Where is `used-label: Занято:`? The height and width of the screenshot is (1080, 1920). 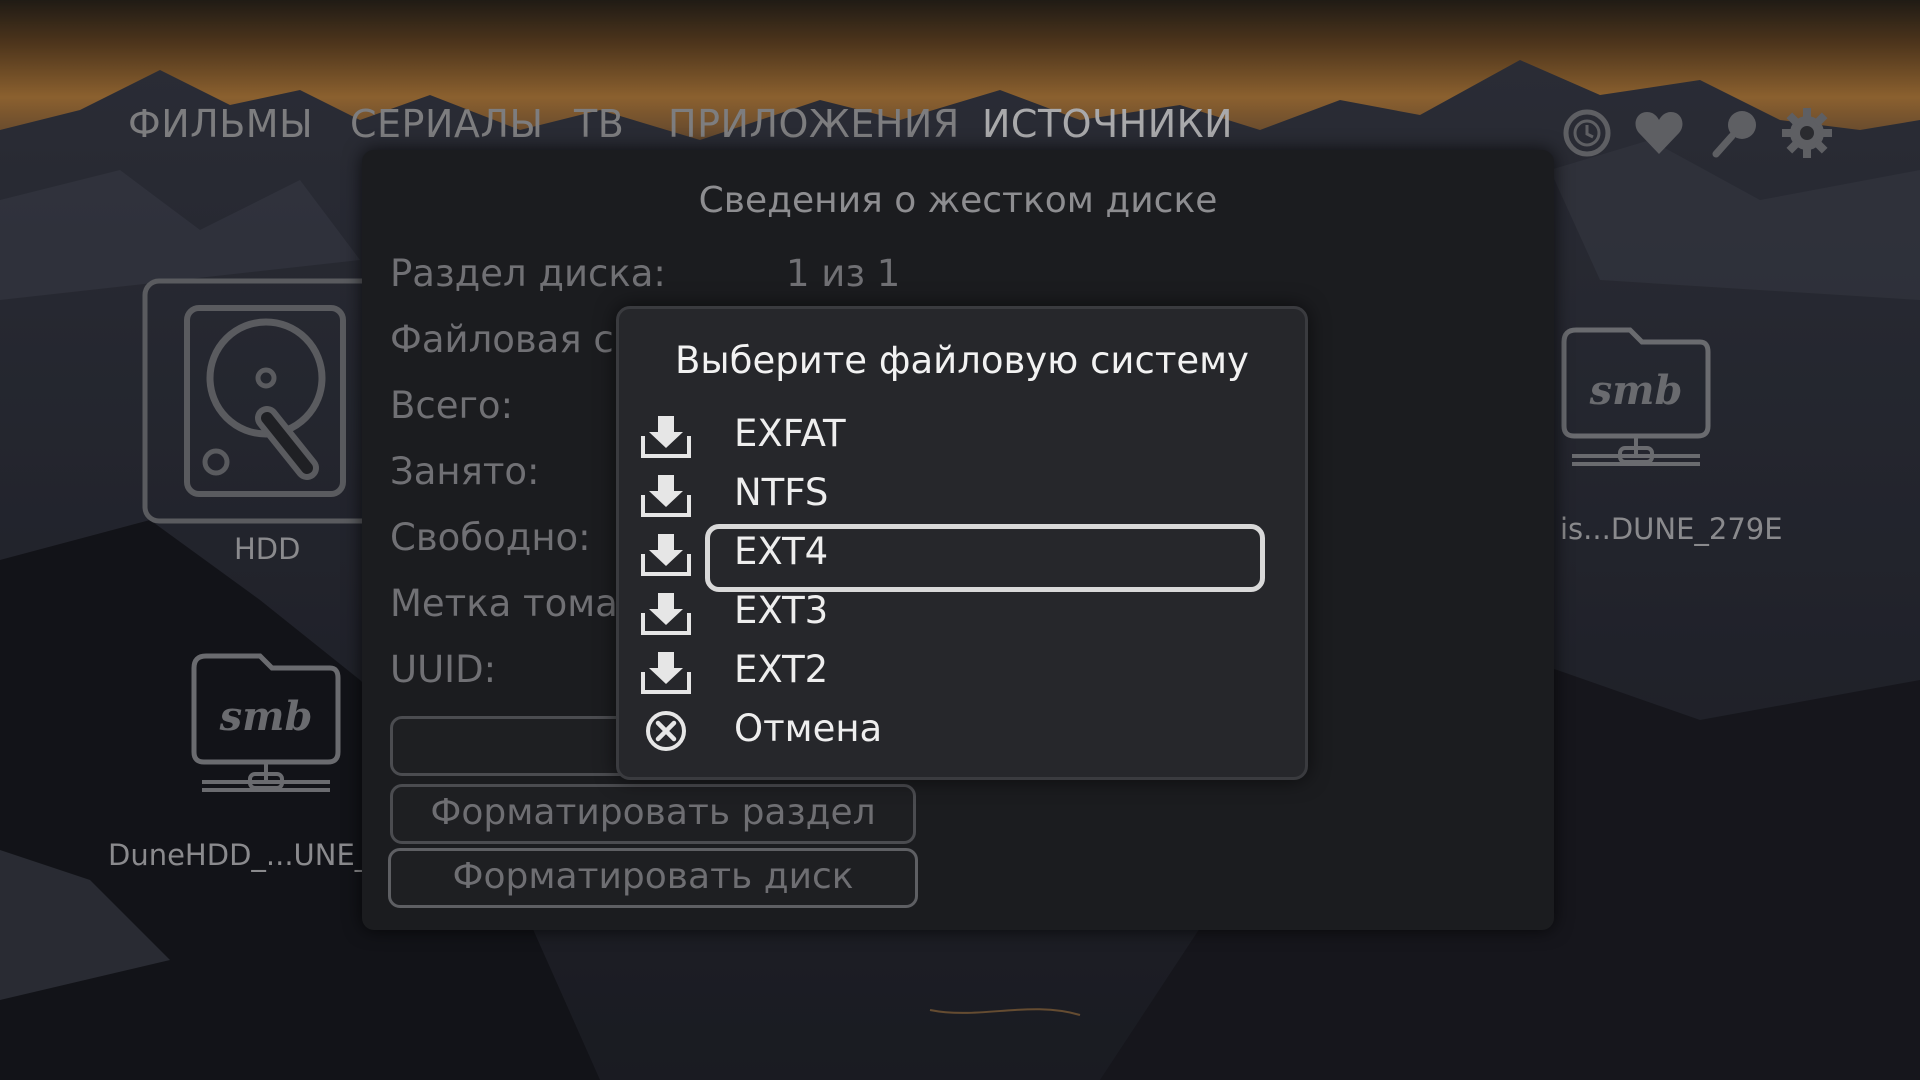 used-label: Занято: is located at coordinates (465, 471).